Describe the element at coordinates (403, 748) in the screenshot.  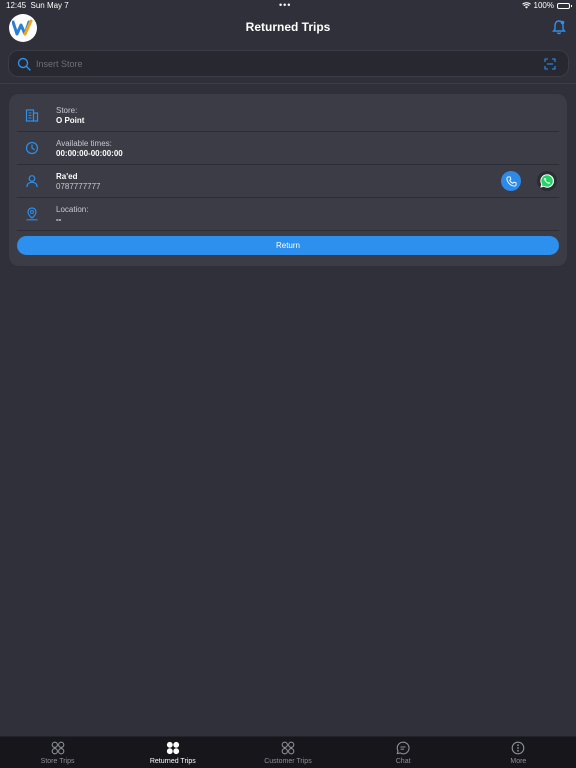
I see `chat-bubble-icon` at that location.